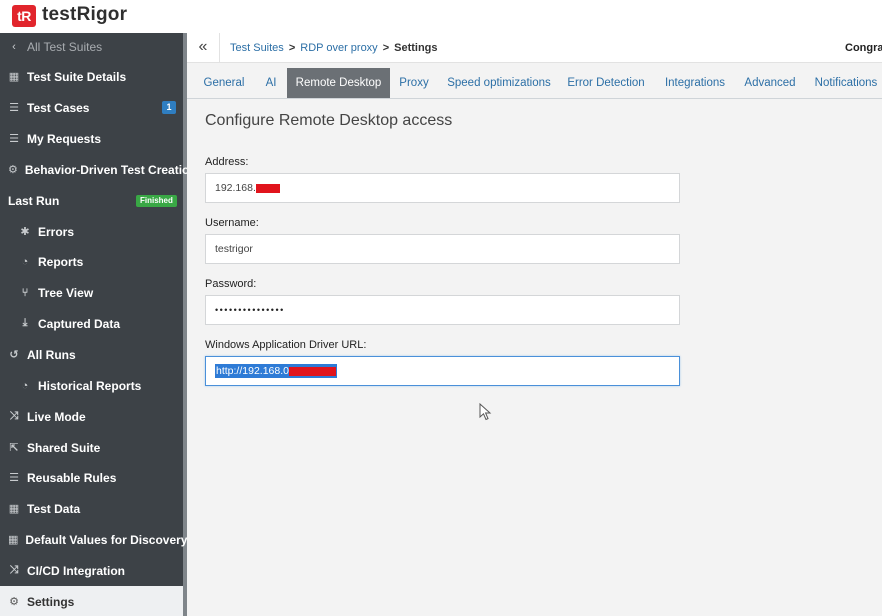 The width and height of the screenshot is (882, 616). What do you see at coordinates (442, 188) in the screenshot?
I see `address-field: 192.168.` at bounding box center [442, 188].